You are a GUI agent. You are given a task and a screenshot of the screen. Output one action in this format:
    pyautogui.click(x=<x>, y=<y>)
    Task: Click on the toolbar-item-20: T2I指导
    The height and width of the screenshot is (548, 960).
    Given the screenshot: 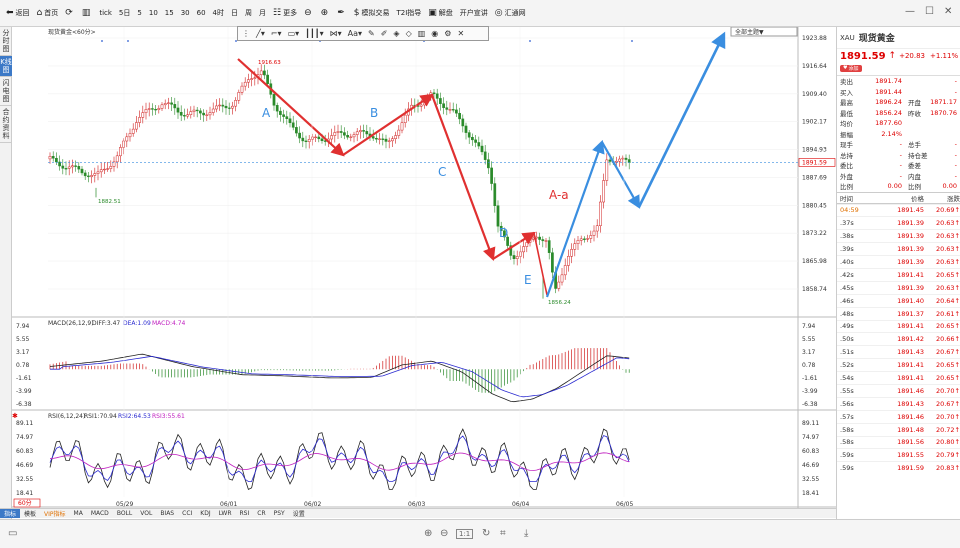 What is the action you would take?
    pyautogui.click(x=408, y=13)
    